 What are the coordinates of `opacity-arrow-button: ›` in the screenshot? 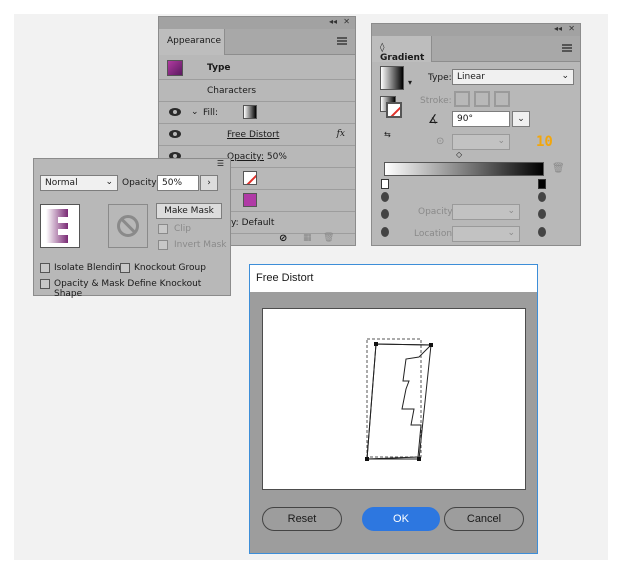 It's located at (209, 183).